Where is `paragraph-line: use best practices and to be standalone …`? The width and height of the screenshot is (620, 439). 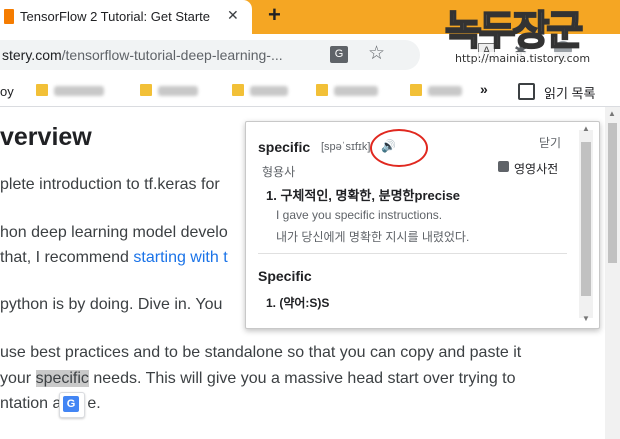
paragraph-line: use best practices and to be standalone … is located at coordinates (261, 352).